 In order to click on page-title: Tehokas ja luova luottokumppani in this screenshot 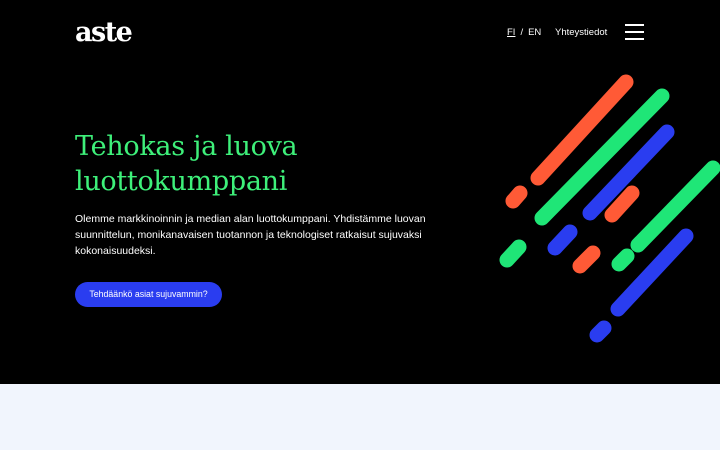, I will do `click(225, 164)`.